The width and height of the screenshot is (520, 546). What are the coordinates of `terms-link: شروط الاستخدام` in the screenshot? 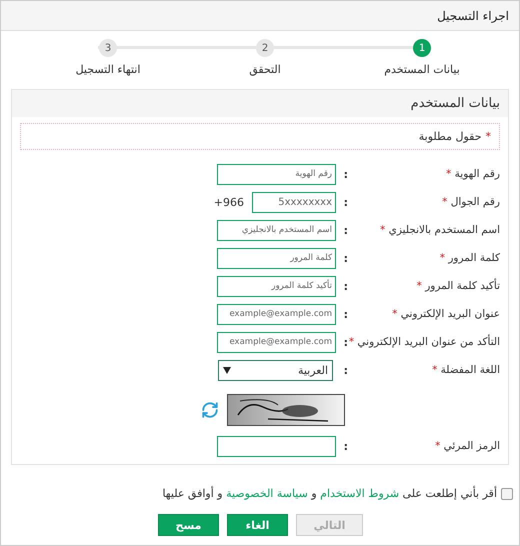 It's located at (360, 493).